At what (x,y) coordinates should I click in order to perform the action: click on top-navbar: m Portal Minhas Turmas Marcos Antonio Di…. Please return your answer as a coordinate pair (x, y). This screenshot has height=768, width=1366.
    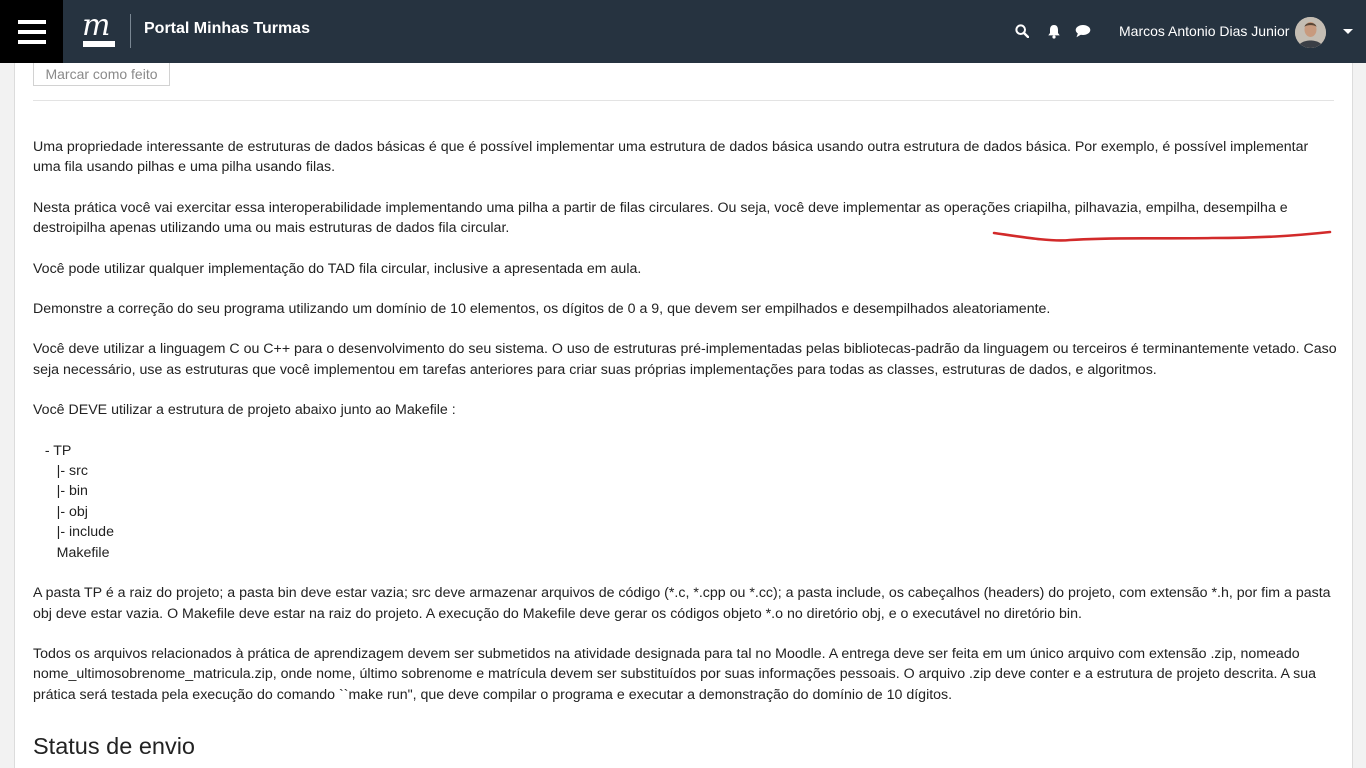
    Looking at the image, I should click on (683, 31).